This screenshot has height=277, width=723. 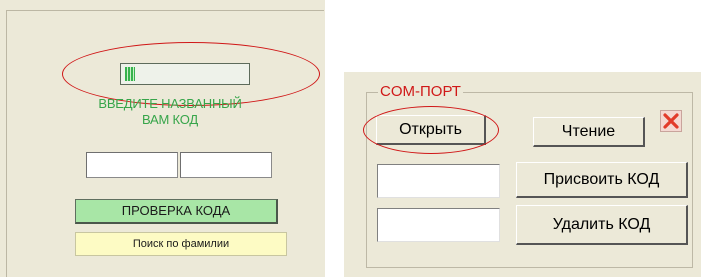 What do you see at coordinates (169, 119) in the screenshot?
I see `prompt-line-2: ВАМ КОД` at bounding box center [169, 119].